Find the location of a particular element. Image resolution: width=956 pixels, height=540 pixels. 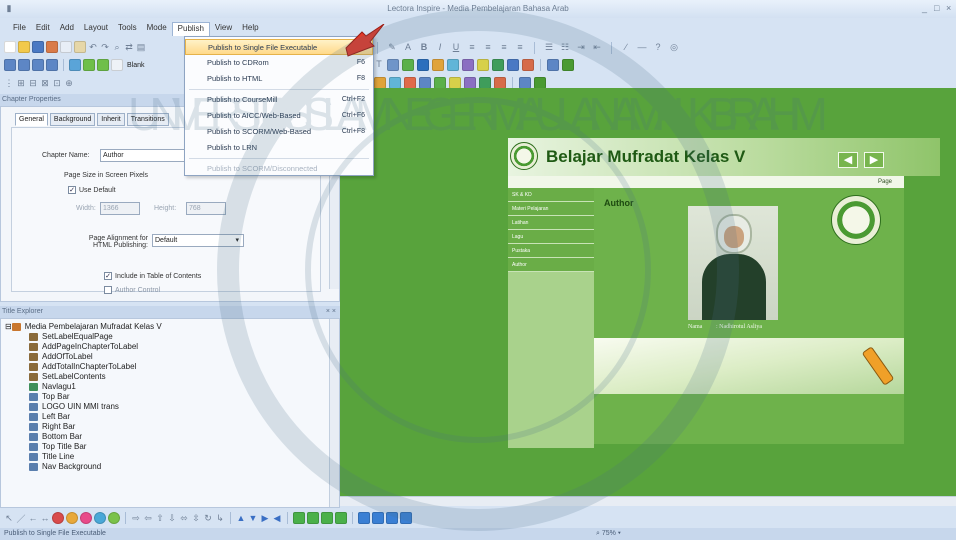

prev-page-button: ◀ is located at coordinates (848, 160).